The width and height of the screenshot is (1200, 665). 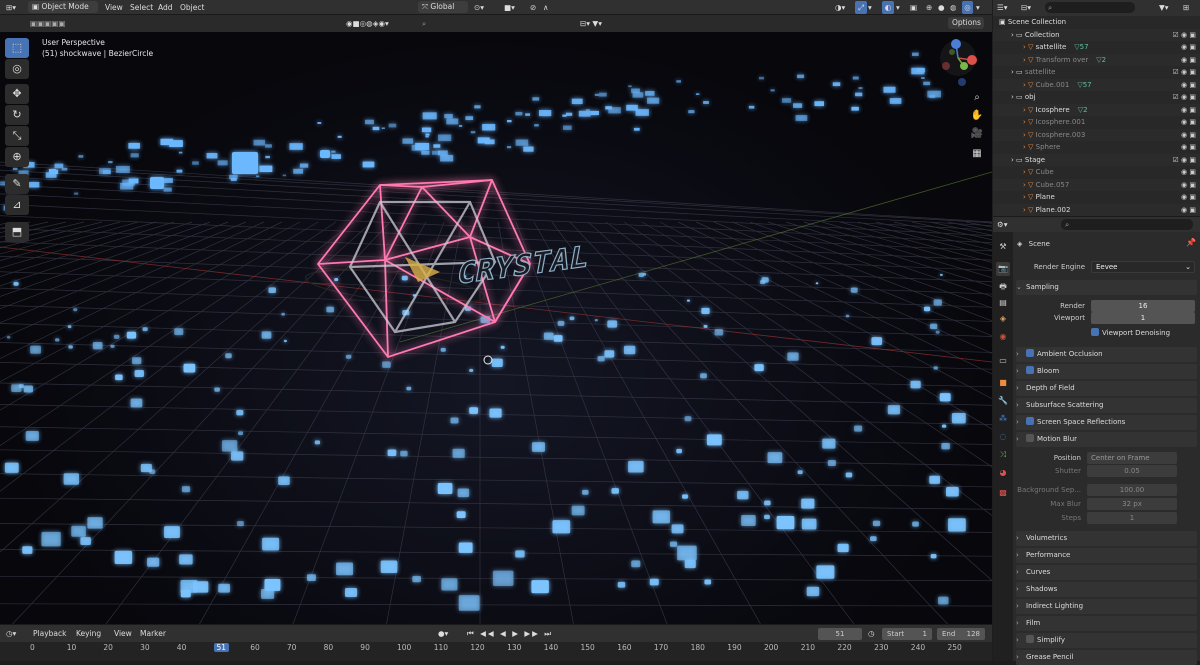 I want to click on position-dropdown: Center on Frame, so click(x=1132, y=458).